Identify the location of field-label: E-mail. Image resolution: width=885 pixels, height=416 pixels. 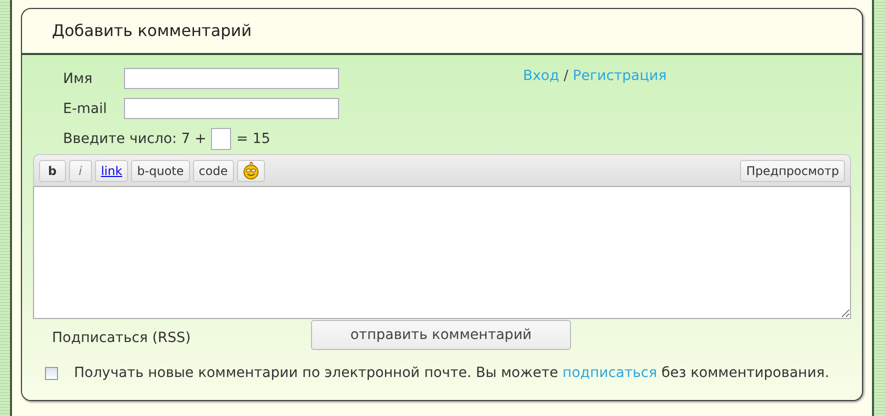
(85, 108).